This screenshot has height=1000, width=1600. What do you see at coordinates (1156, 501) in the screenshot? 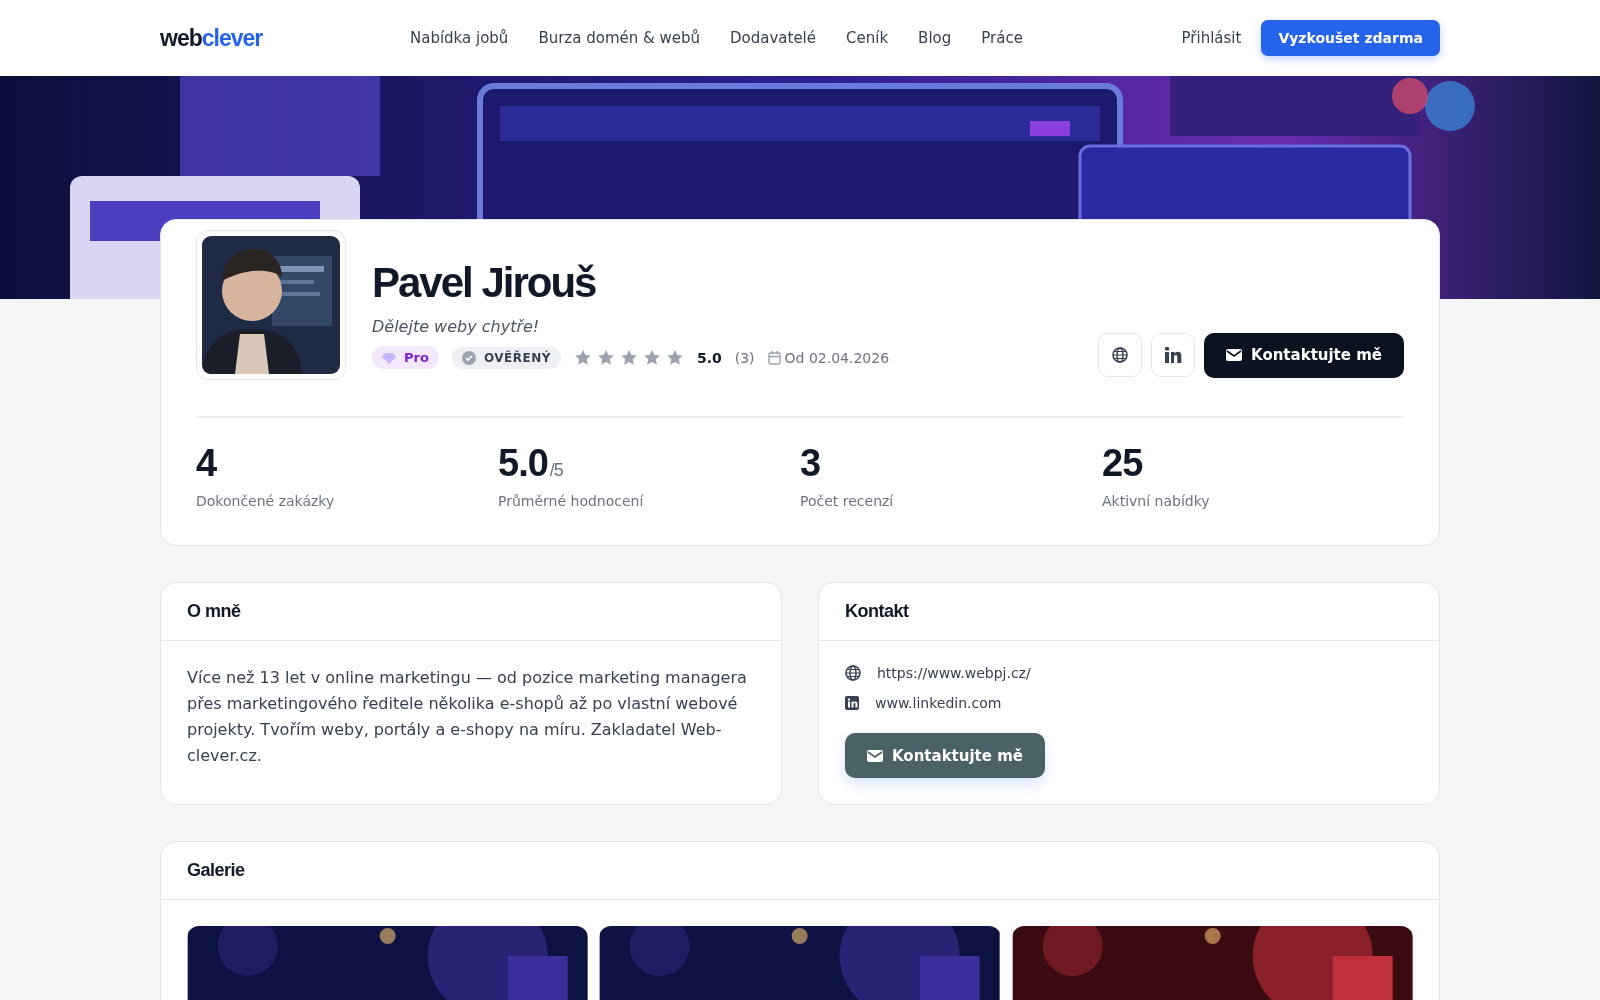
I see `stat-label: Aktivní nabídky` at bounding box center [1156, 501].